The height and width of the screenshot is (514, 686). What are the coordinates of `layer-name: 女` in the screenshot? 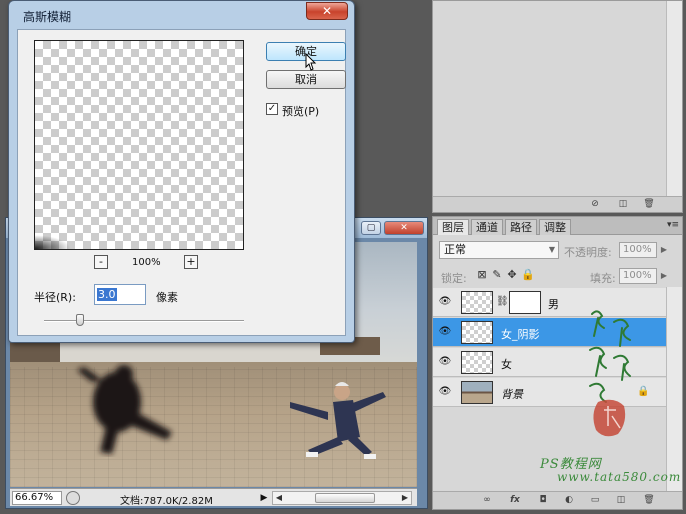 It's located at (506, 364).